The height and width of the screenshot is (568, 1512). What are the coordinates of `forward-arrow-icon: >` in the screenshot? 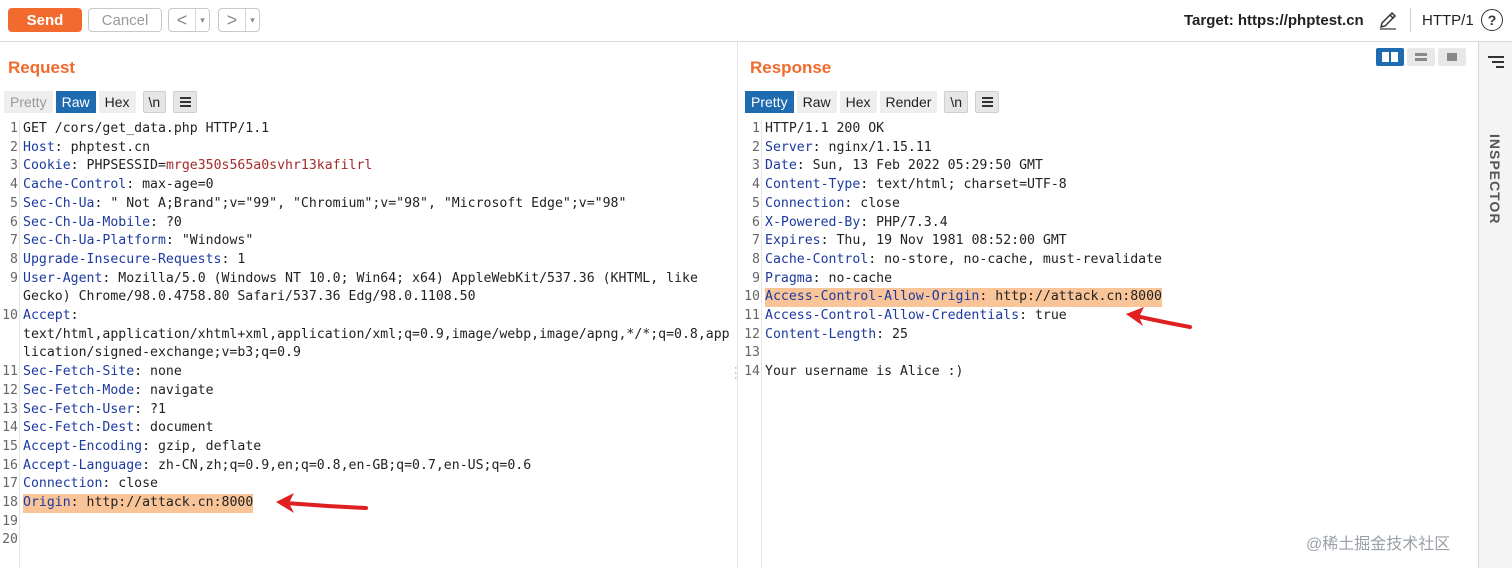 It's located at (232, 20).